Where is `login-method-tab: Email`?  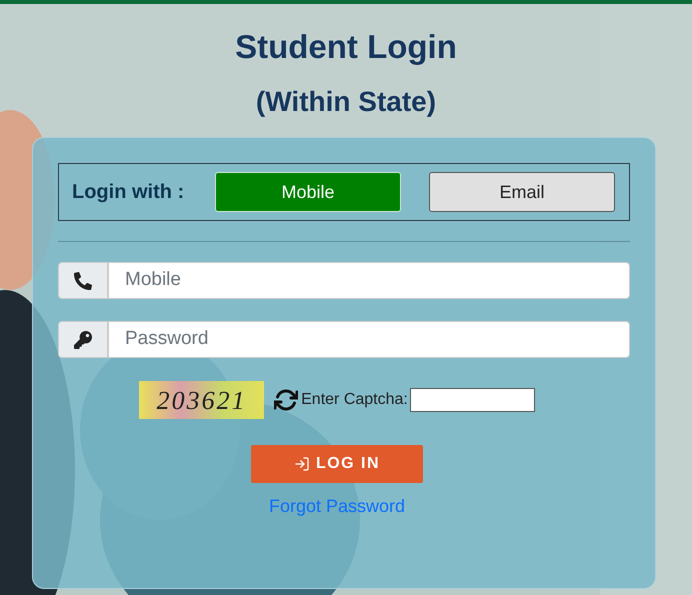
login-method-tab: Email is located at coordinates (522, 192).